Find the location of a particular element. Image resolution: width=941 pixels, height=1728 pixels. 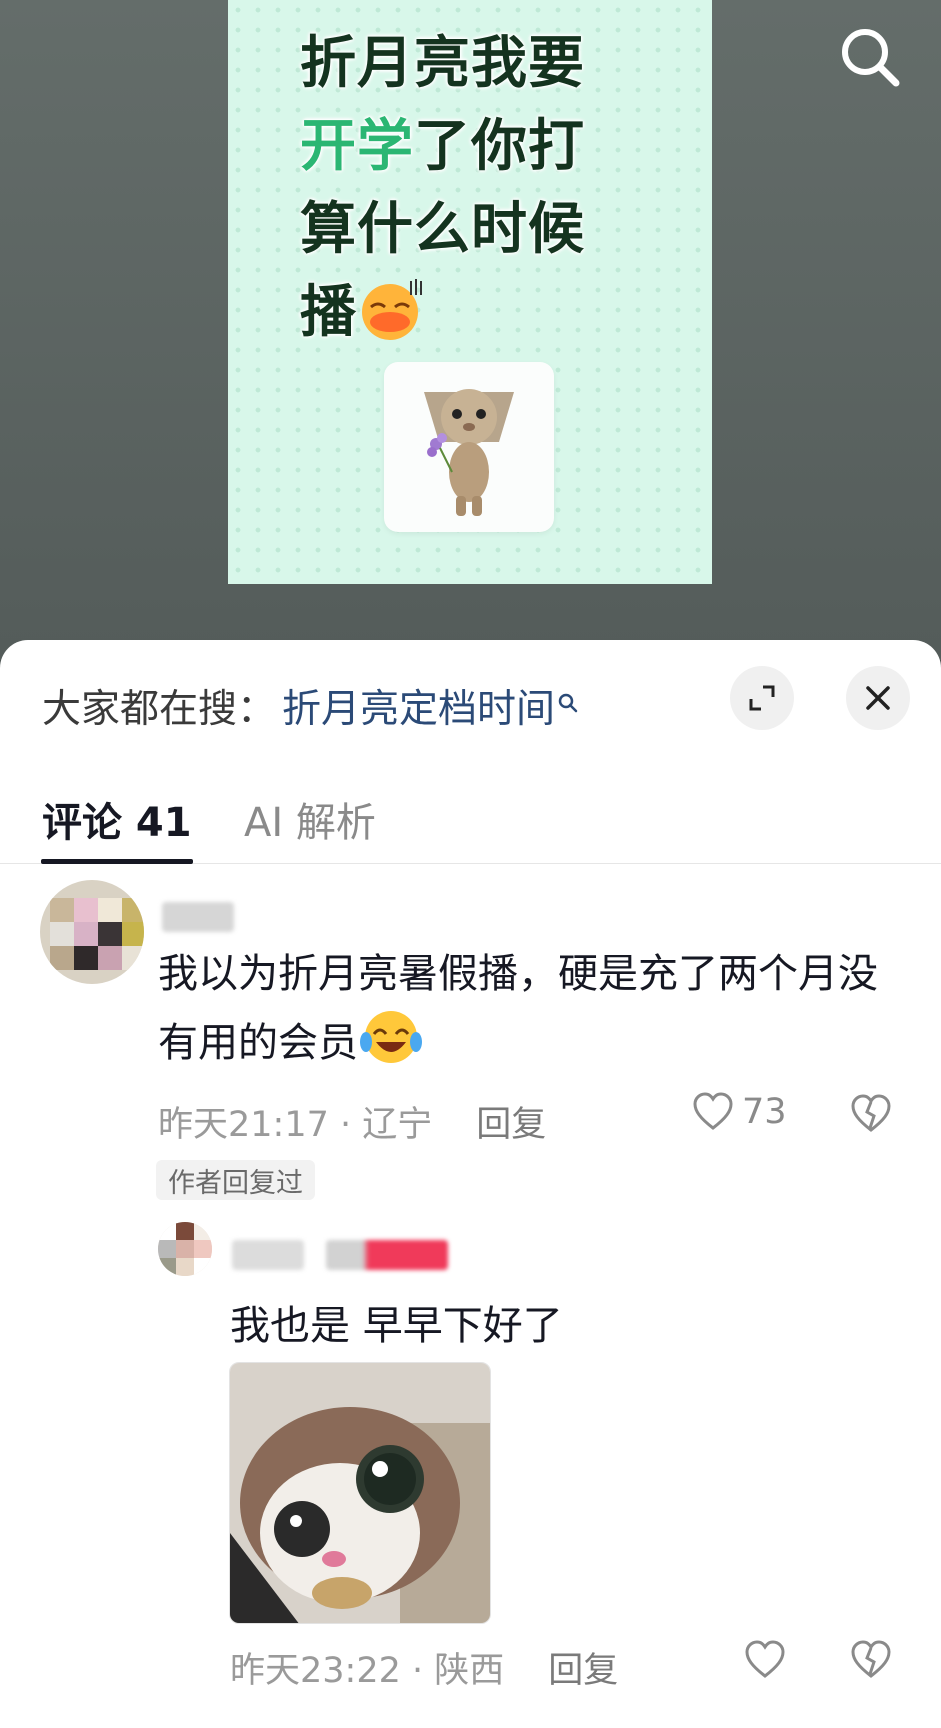

reply-target-username is located at coordinates (387, 1255).